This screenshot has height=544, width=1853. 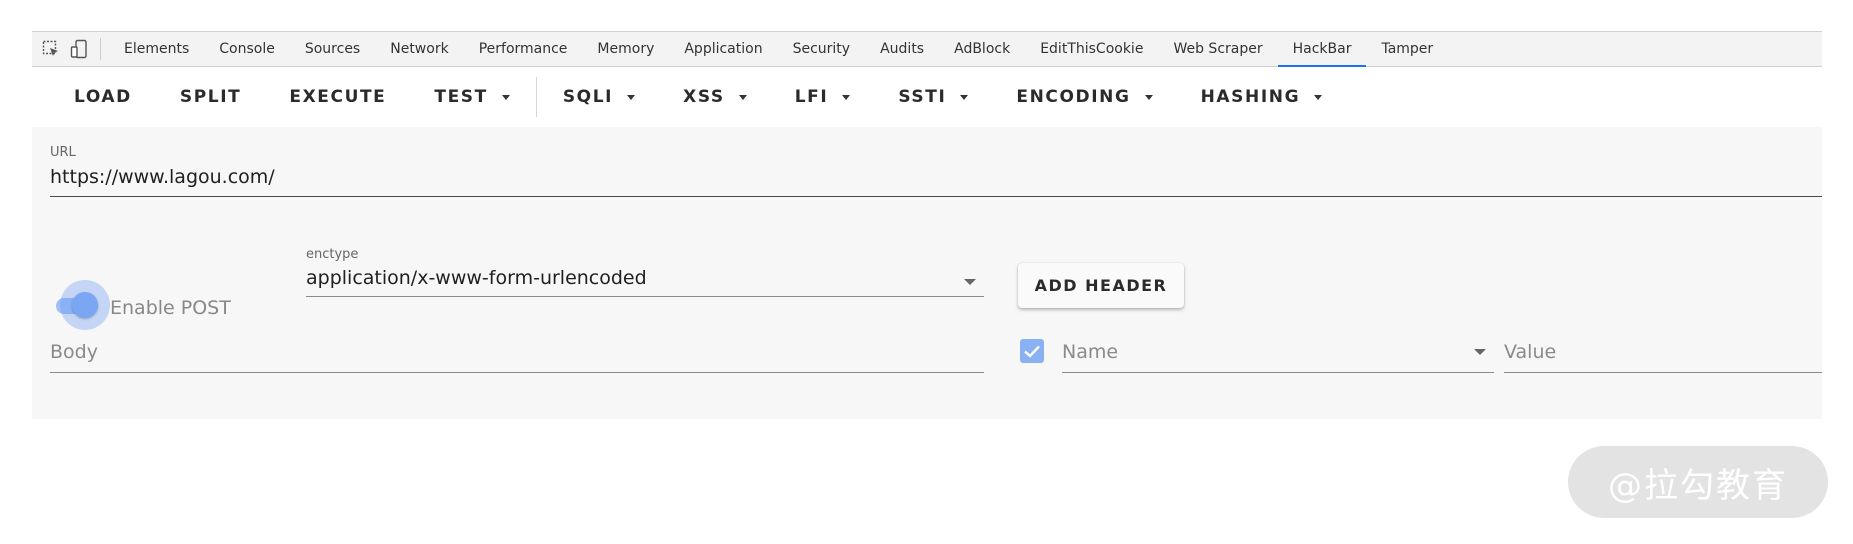 I want to click on enctype-value: application/x-www-form-urlencoded, so click(x=476, y=278).